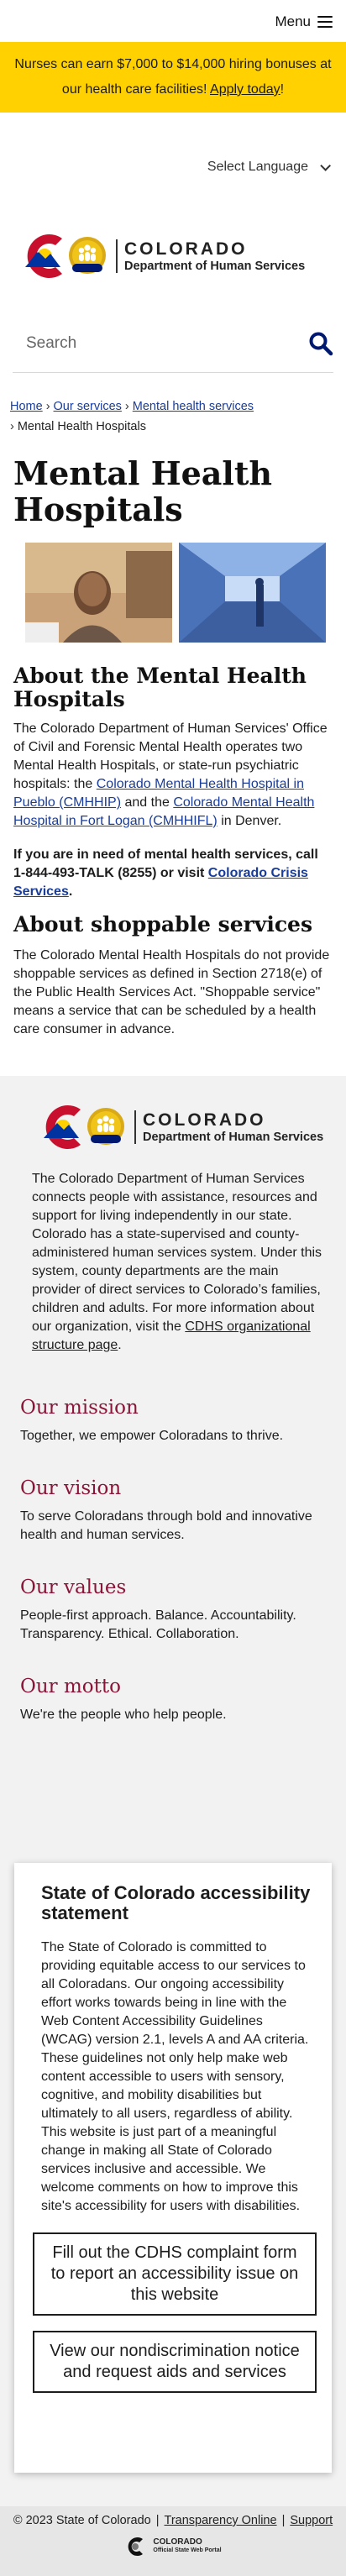 This screenshot has width=346, height=2576. I want to click on language-area: Select Language, so click(173, 159).